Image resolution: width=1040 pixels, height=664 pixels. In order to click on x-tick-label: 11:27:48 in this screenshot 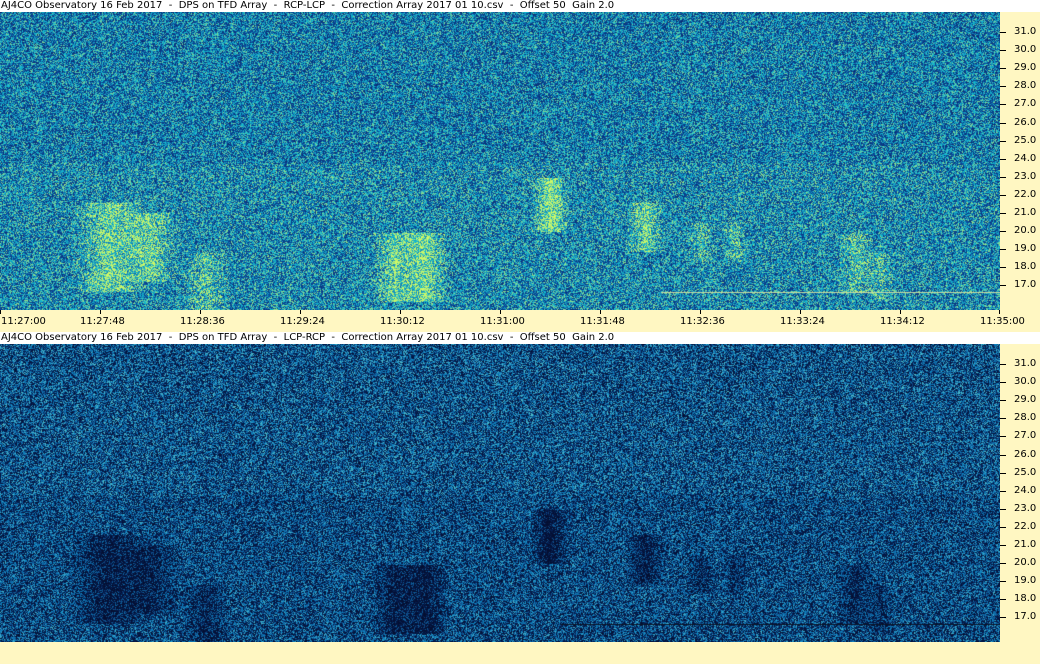, I will do `click(102, 321)`.